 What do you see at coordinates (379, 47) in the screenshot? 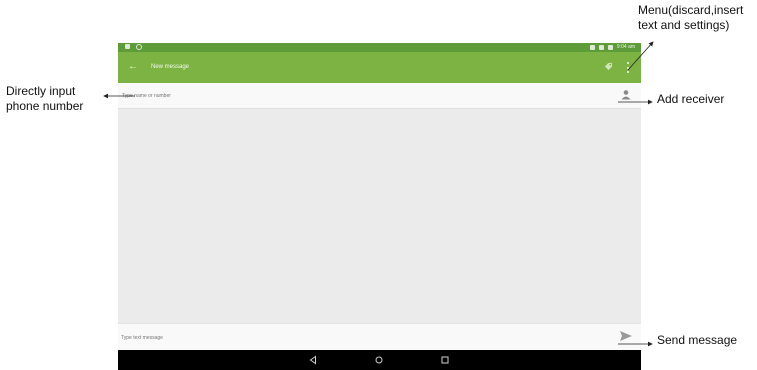
I see `status-bar: 9:04 am` at bounding box center [379, 47].